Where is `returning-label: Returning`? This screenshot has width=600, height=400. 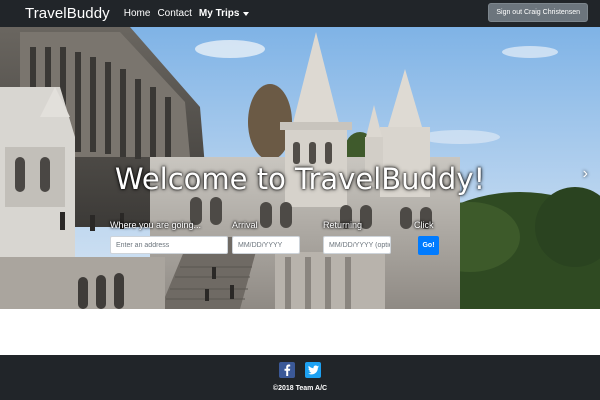
returning-label: Returning is located at coordinates (343, 225).